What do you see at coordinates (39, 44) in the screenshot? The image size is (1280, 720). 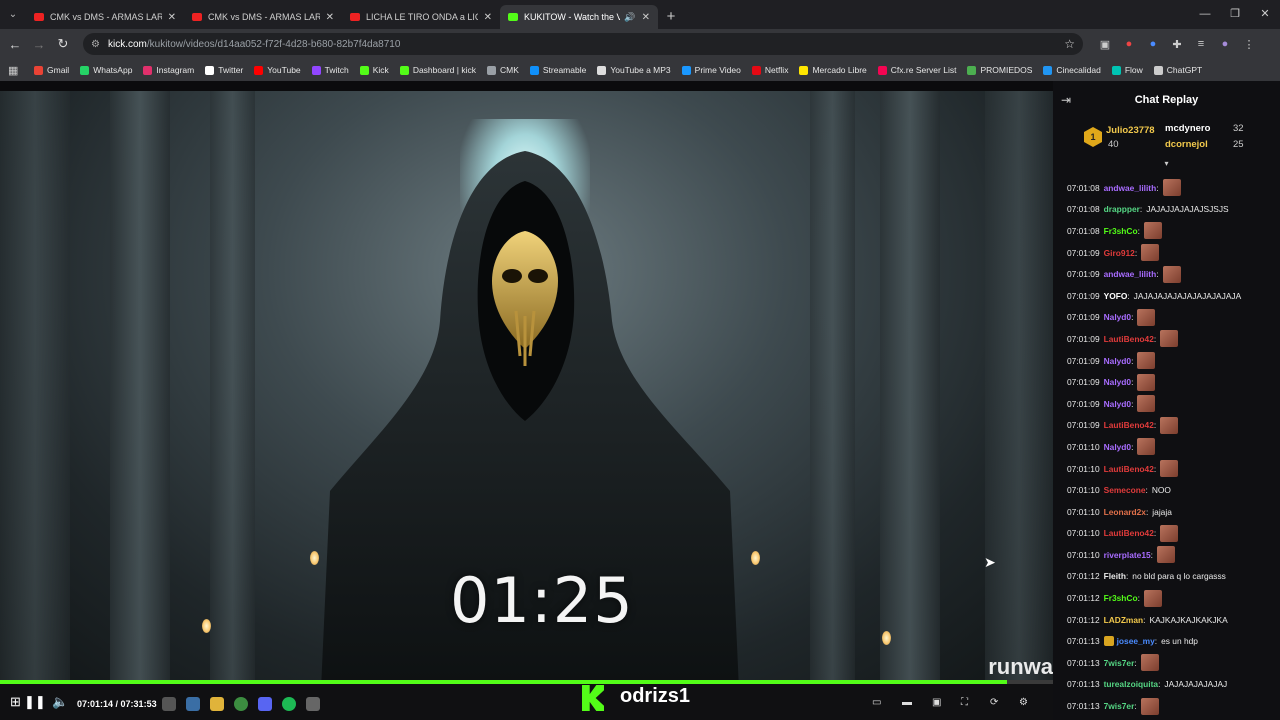 I see `forward-icon: →` at bounding box center [39, 44].